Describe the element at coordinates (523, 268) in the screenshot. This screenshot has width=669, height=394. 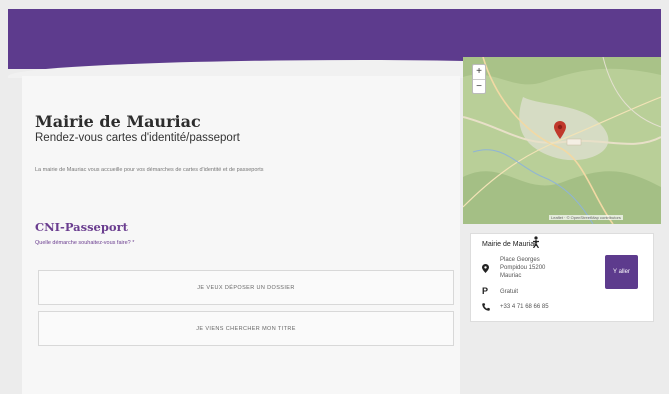
I see `location-address: Place Georges Pompidou 15200 Mauriac` at that location.